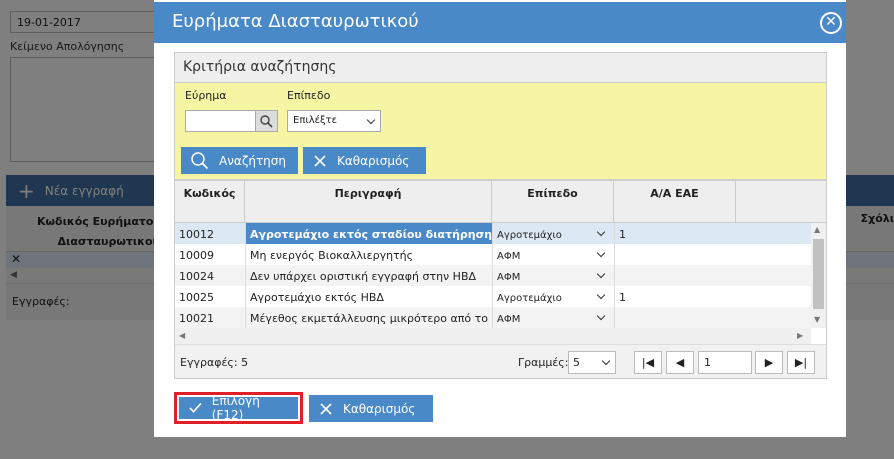 This screenshot has height=459, width=894. I want to click on cell-code: 10009, so click(196, 255).